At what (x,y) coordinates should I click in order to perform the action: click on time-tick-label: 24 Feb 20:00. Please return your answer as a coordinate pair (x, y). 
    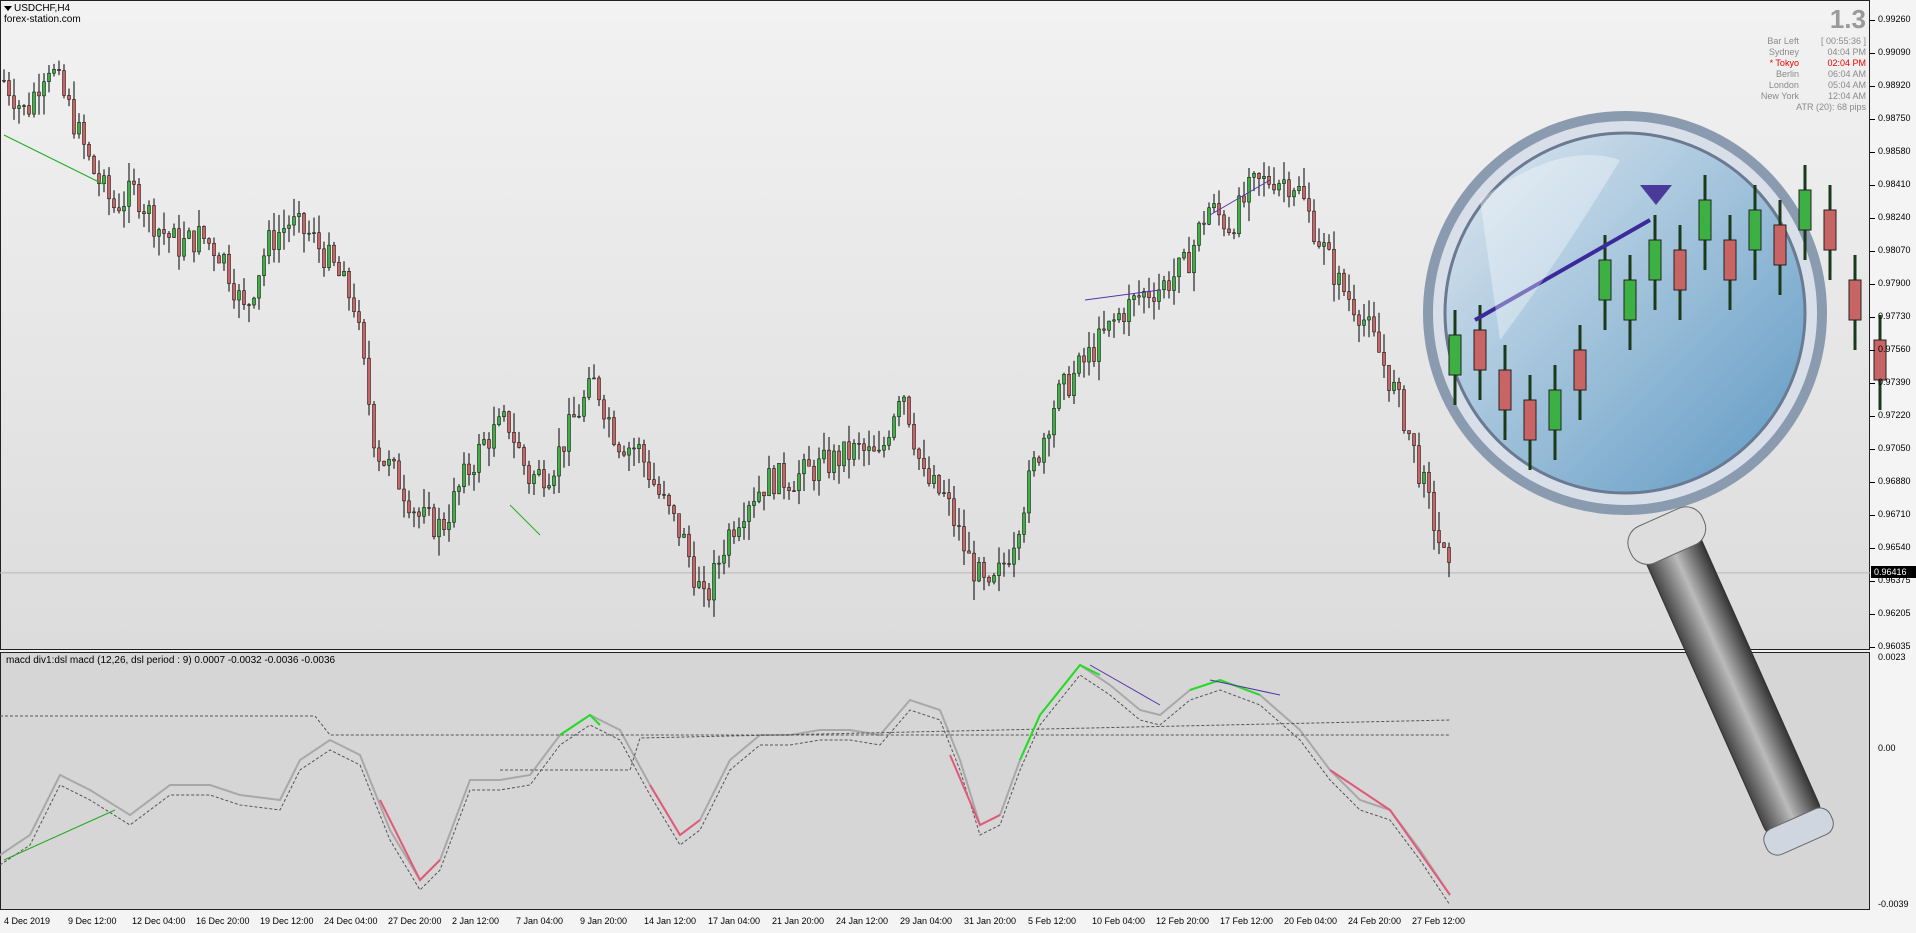
    Looking at the image, I should click on (1375, 921).